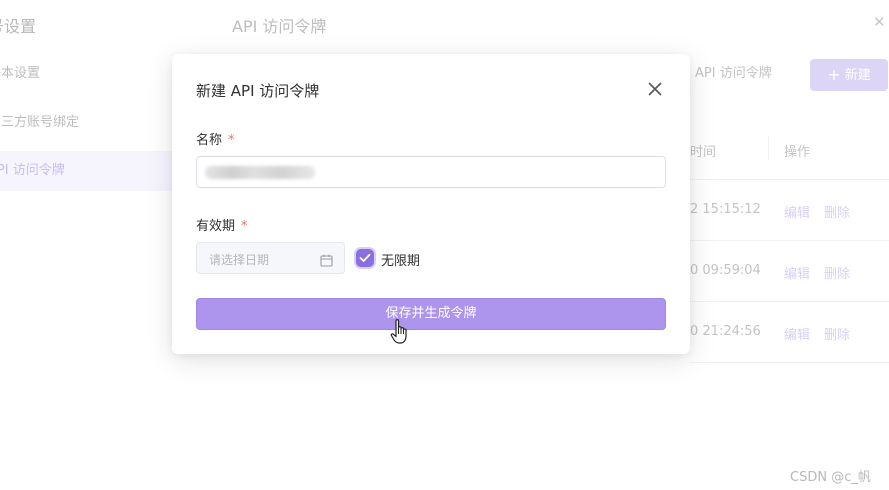 The image size is (889, 490). What do you see at coordinates (655, 89) in the screenshot?
I see `close-icon` at bounding box center [655, 89].